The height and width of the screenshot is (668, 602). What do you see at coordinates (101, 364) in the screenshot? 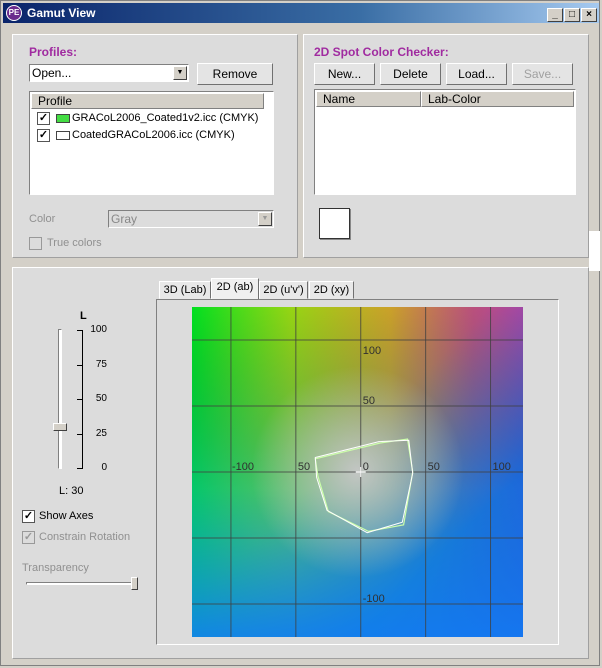
I see `l-tick-label: 75` at bounding box center [101, 364].